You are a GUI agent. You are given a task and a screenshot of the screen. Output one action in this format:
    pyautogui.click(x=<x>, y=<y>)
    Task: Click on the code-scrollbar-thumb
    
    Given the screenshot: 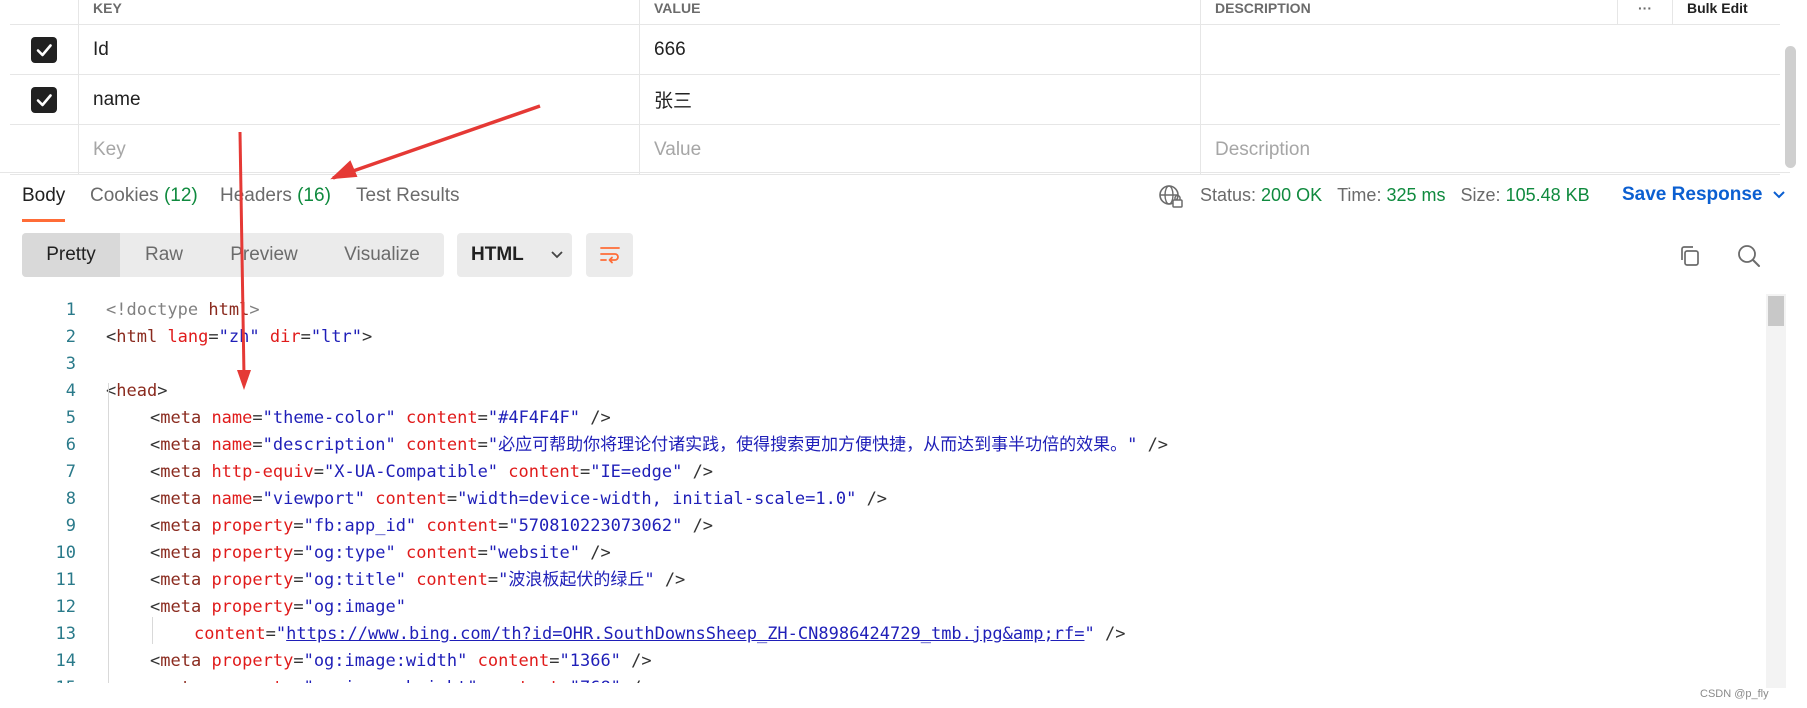 What is the action you would take?
    pyautogui.click(x=1776, y=311)
    